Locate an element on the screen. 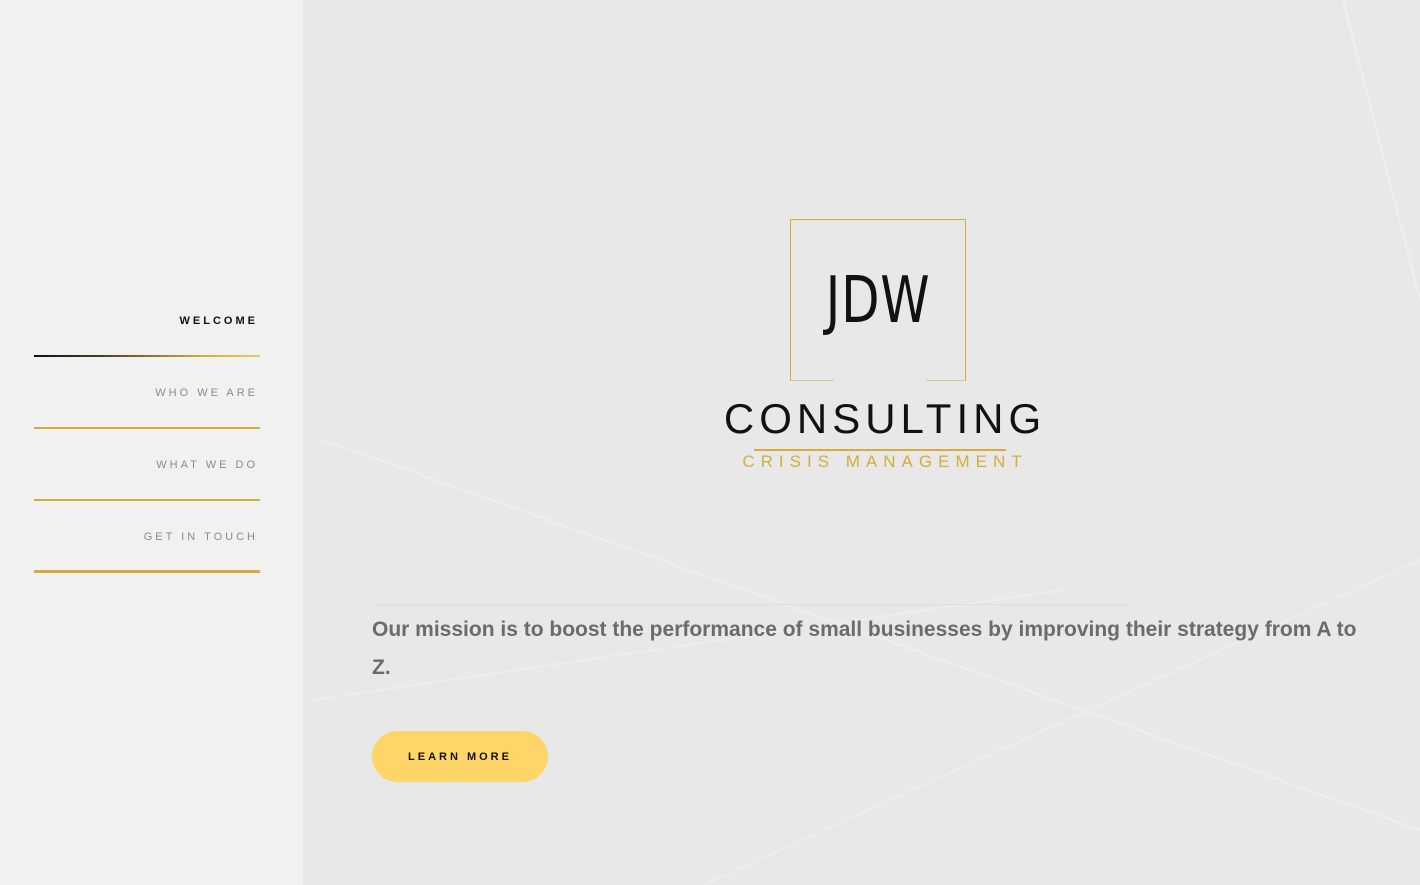 This screenshot has height=885, width=1420. company-logo: JDW CONSULTING CRISIS MANAGEMENT is located at coordinates (885, 350).